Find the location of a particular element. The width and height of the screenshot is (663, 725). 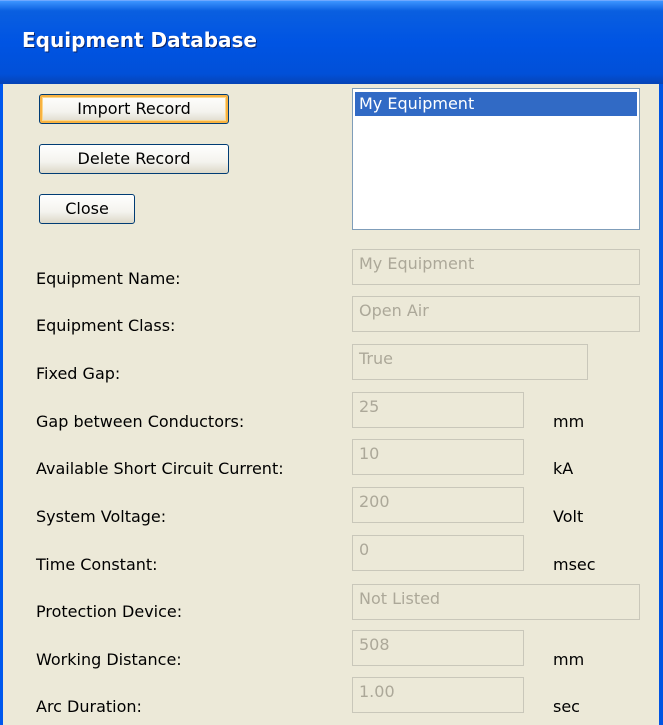

import-record-button: Import Record is located at coordinates (134, 109).